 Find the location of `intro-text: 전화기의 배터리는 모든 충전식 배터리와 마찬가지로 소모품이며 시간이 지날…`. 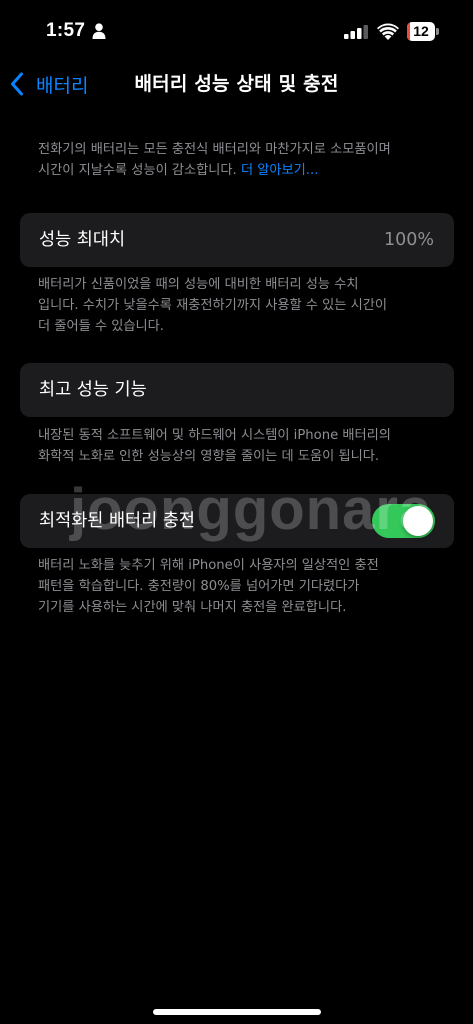

intro-text: 전화기의 배터리는 모든 충전식 배터리와 마찬가지로 소모품이며 시간이 지날… is located at coordinates (241, 160).